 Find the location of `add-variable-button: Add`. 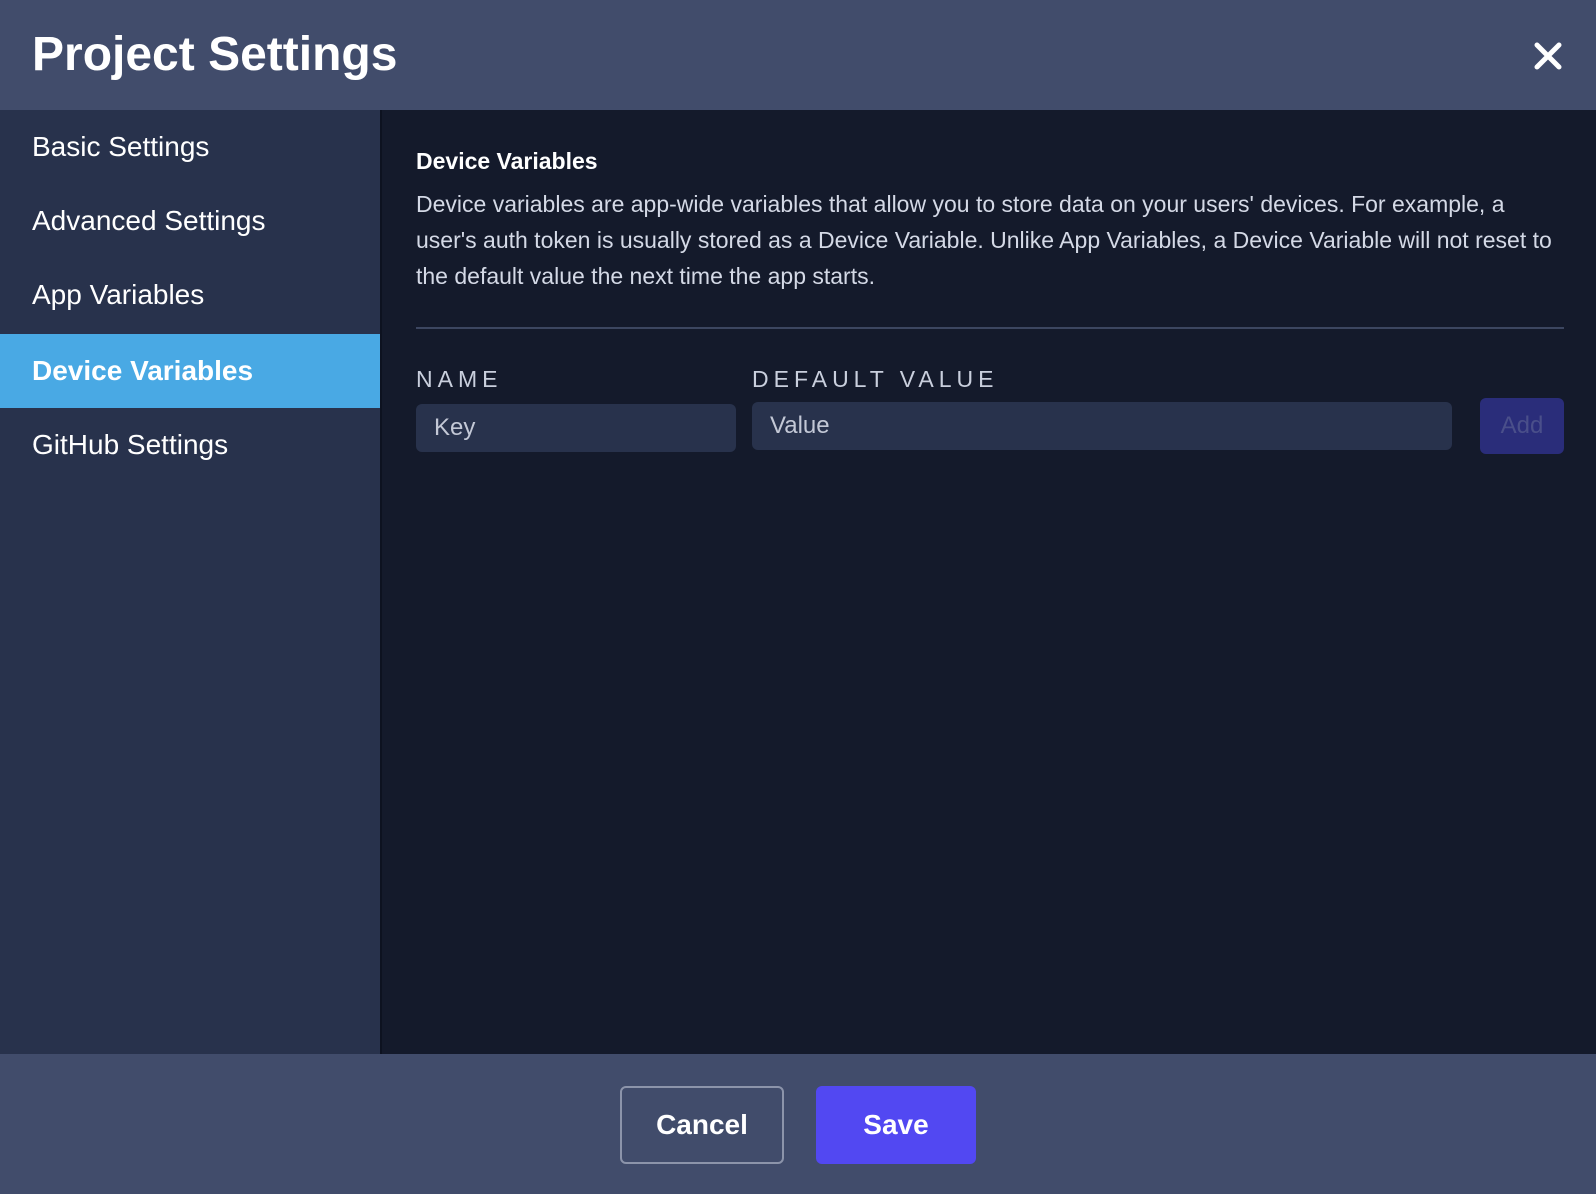

add-variable-button: Add is located at coordinates (1522, 426).